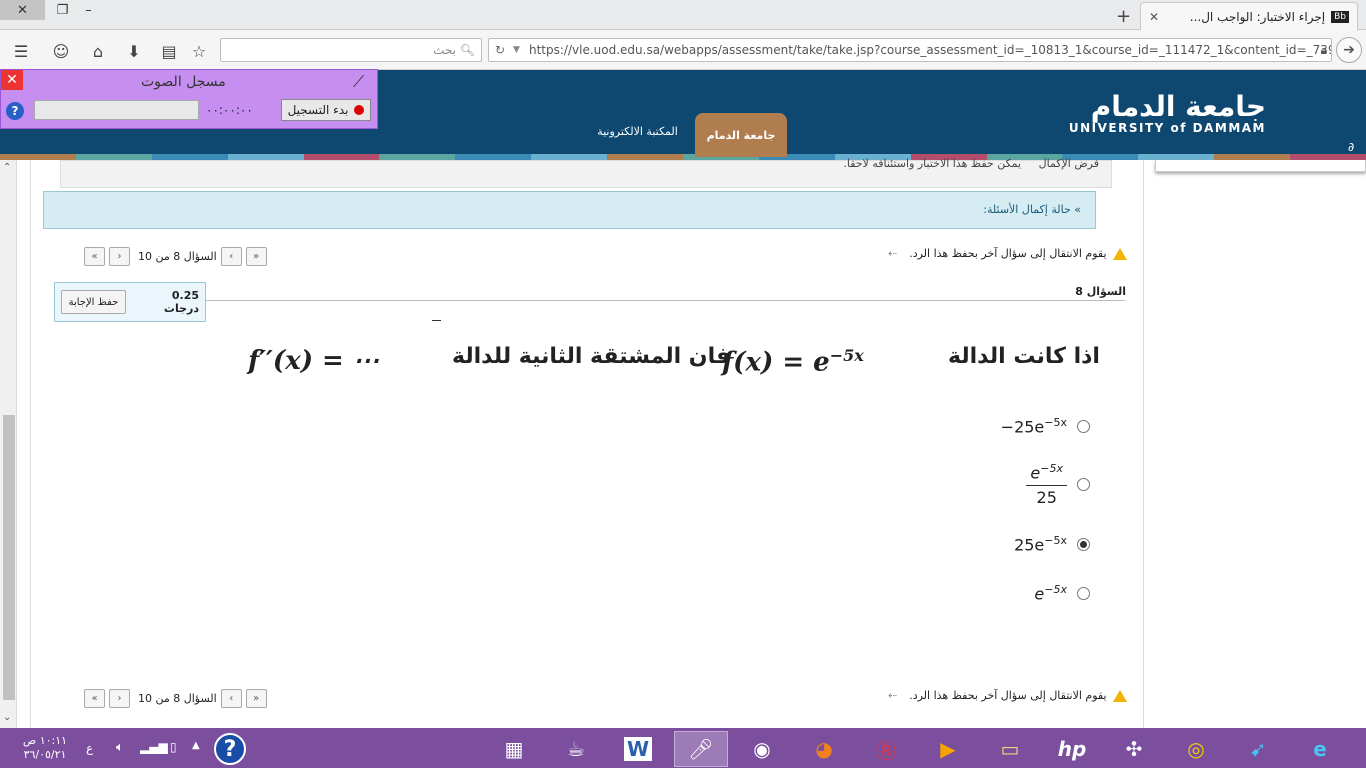  What do you see at coordinates (189, 99) in the screenshot?
I see `voice-recorder-panel: ✕ مسجل الصوت ⟋ ? ٠٠:٠٠:٠٠ بدء التسجيل` at bounding box center [189, 99].